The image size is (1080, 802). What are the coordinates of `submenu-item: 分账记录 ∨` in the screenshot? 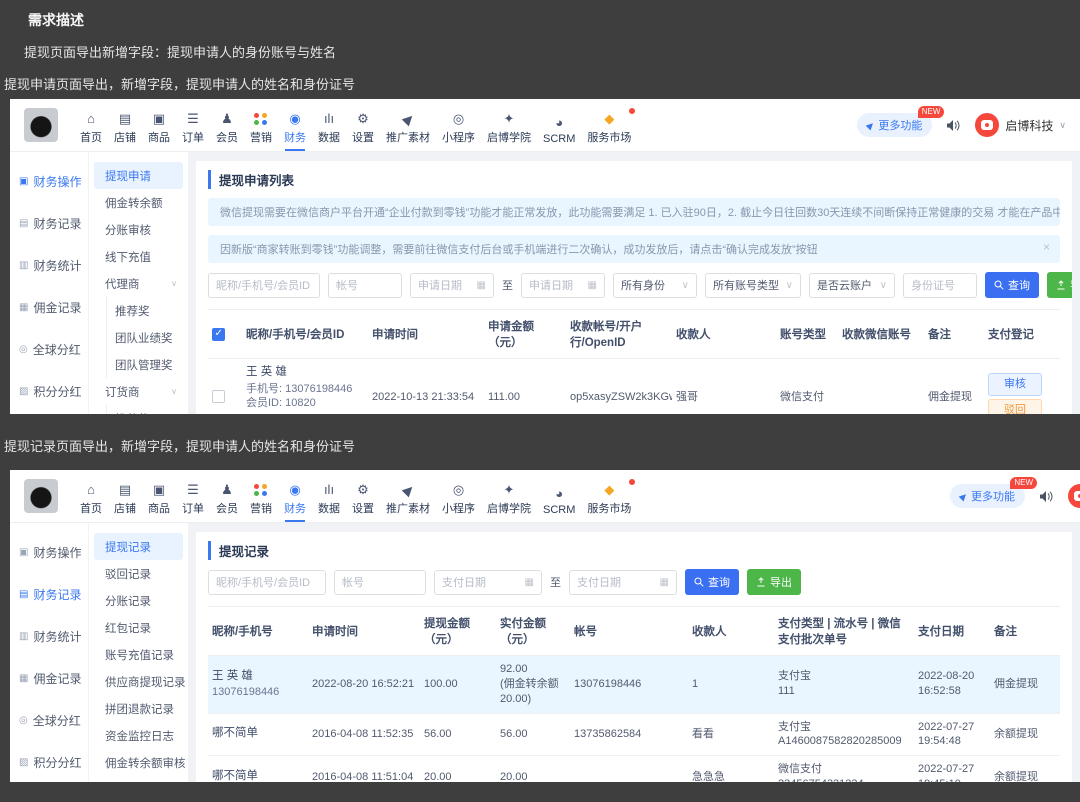 It's located at (138, 600).